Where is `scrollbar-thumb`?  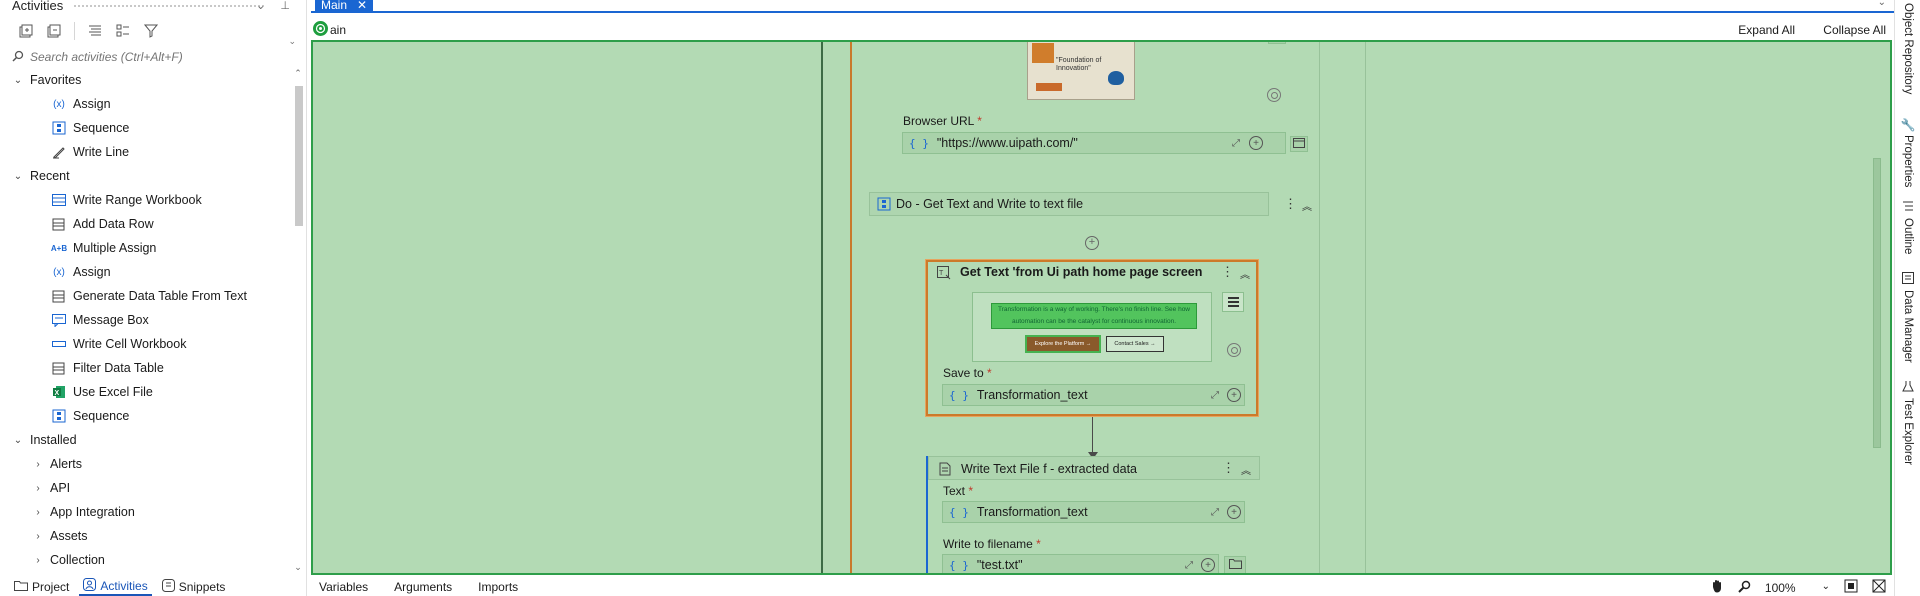 scrollbar-thumb is located at coordinates (299, 156).